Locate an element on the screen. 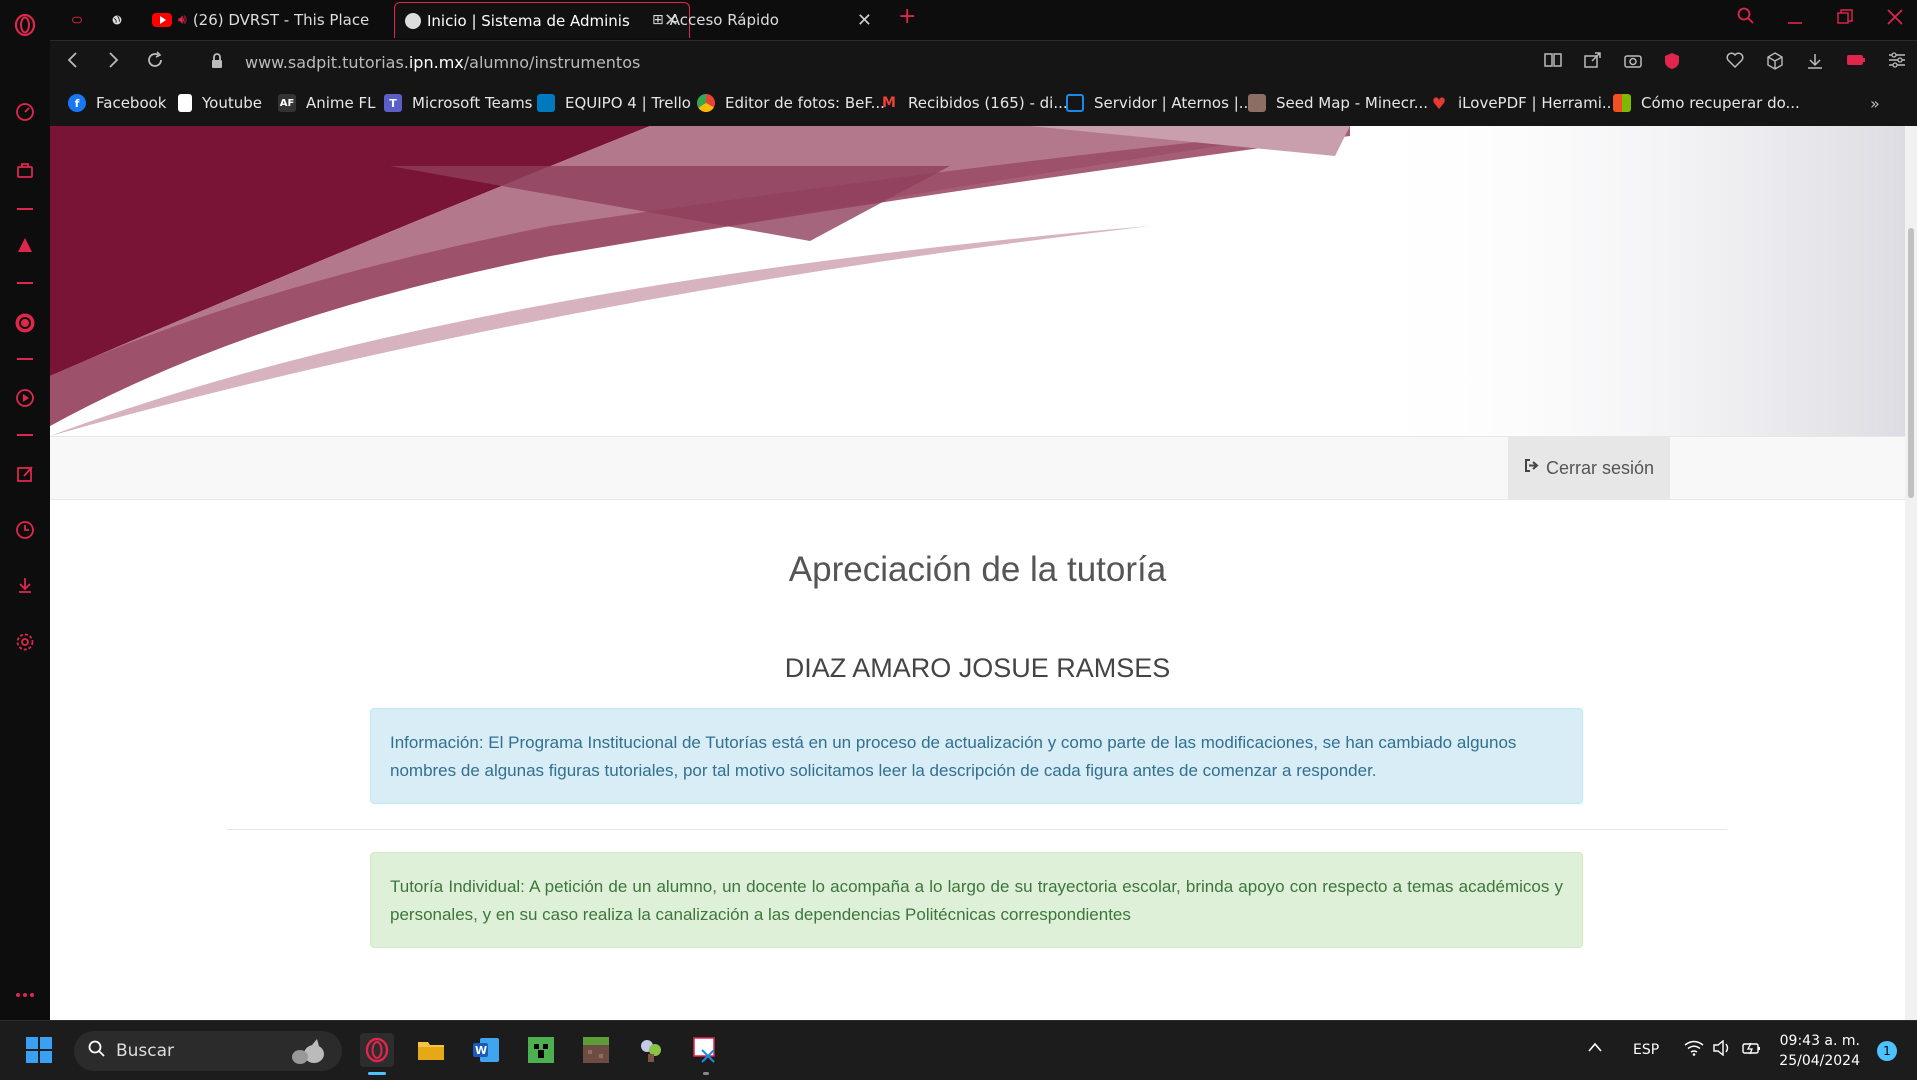 The height and width of the screenshot is (1080, 1917). close-window-icon is located at coordinates (1895, 18).